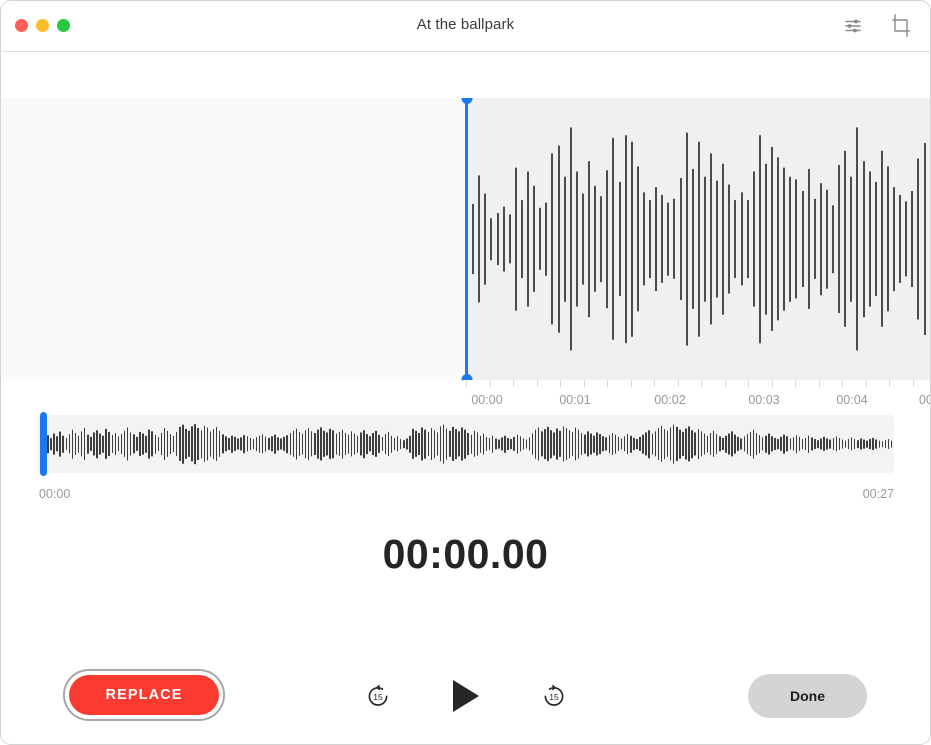  What do you see at coordinates (466, 696) in the screenshot?
I see `play-button` at bounding box center [466, 696].